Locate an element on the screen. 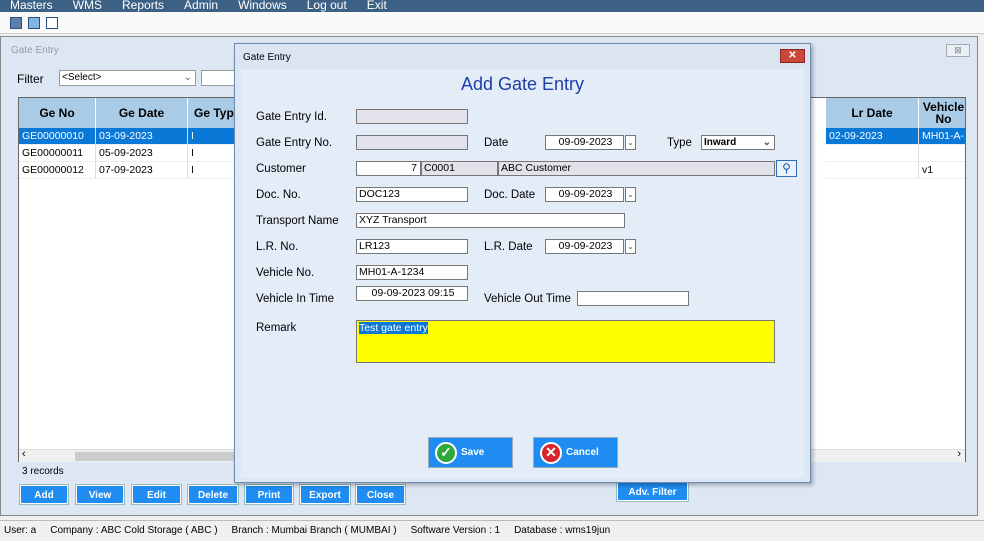 This screenshot has width=984, height=541. date-field: 09-09-2023 is located at coordinates (584, 142).